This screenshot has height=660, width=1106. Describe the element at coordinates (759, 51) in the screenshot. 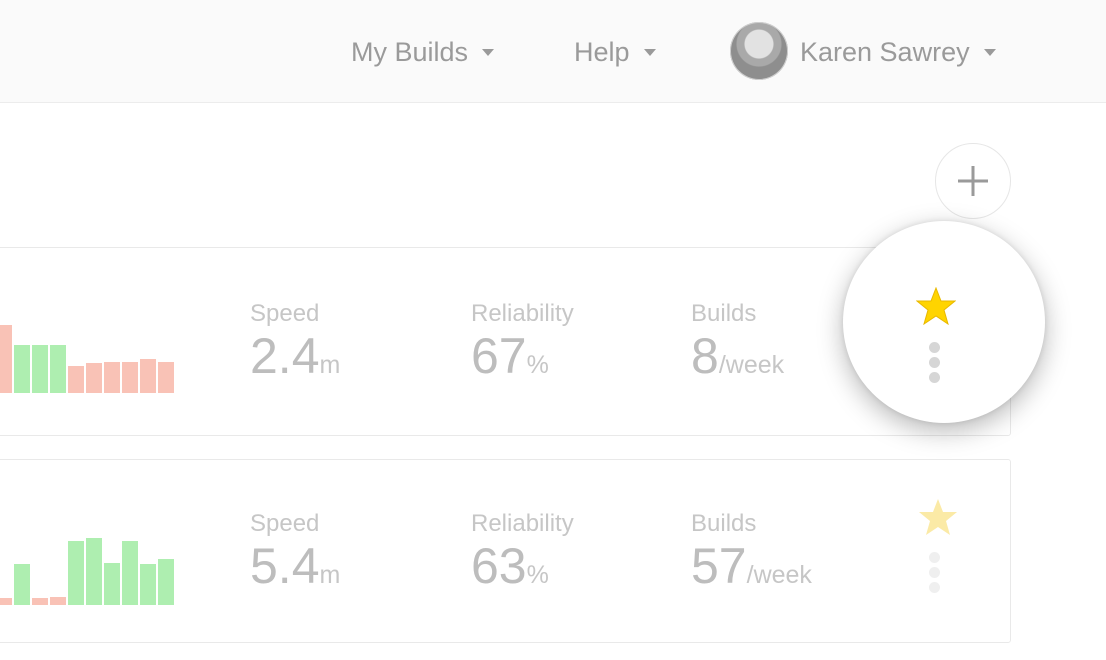

I see `user-avatar` at that location.